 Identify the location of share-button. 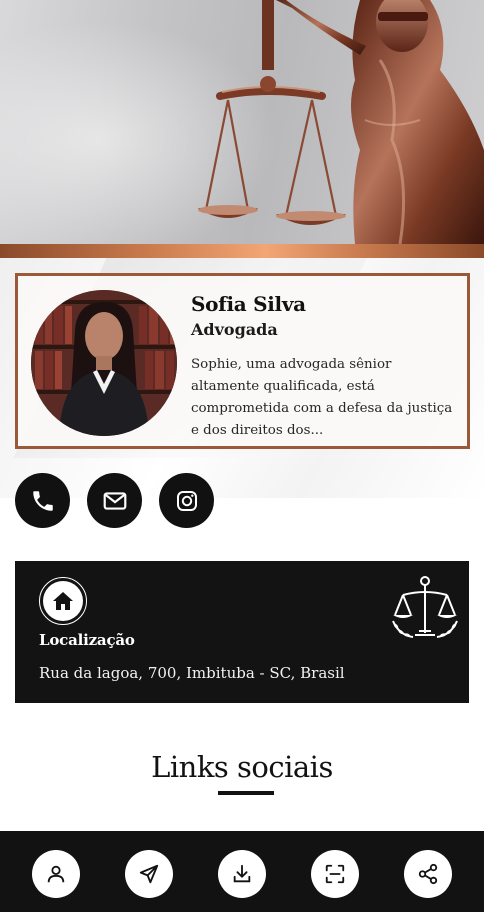
(428, 874).